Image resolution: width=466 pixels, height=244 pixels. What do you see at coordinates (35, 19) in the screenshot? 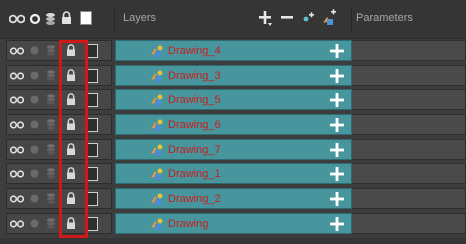
I see `show-hide-icon` at bounding box center [35, 19].